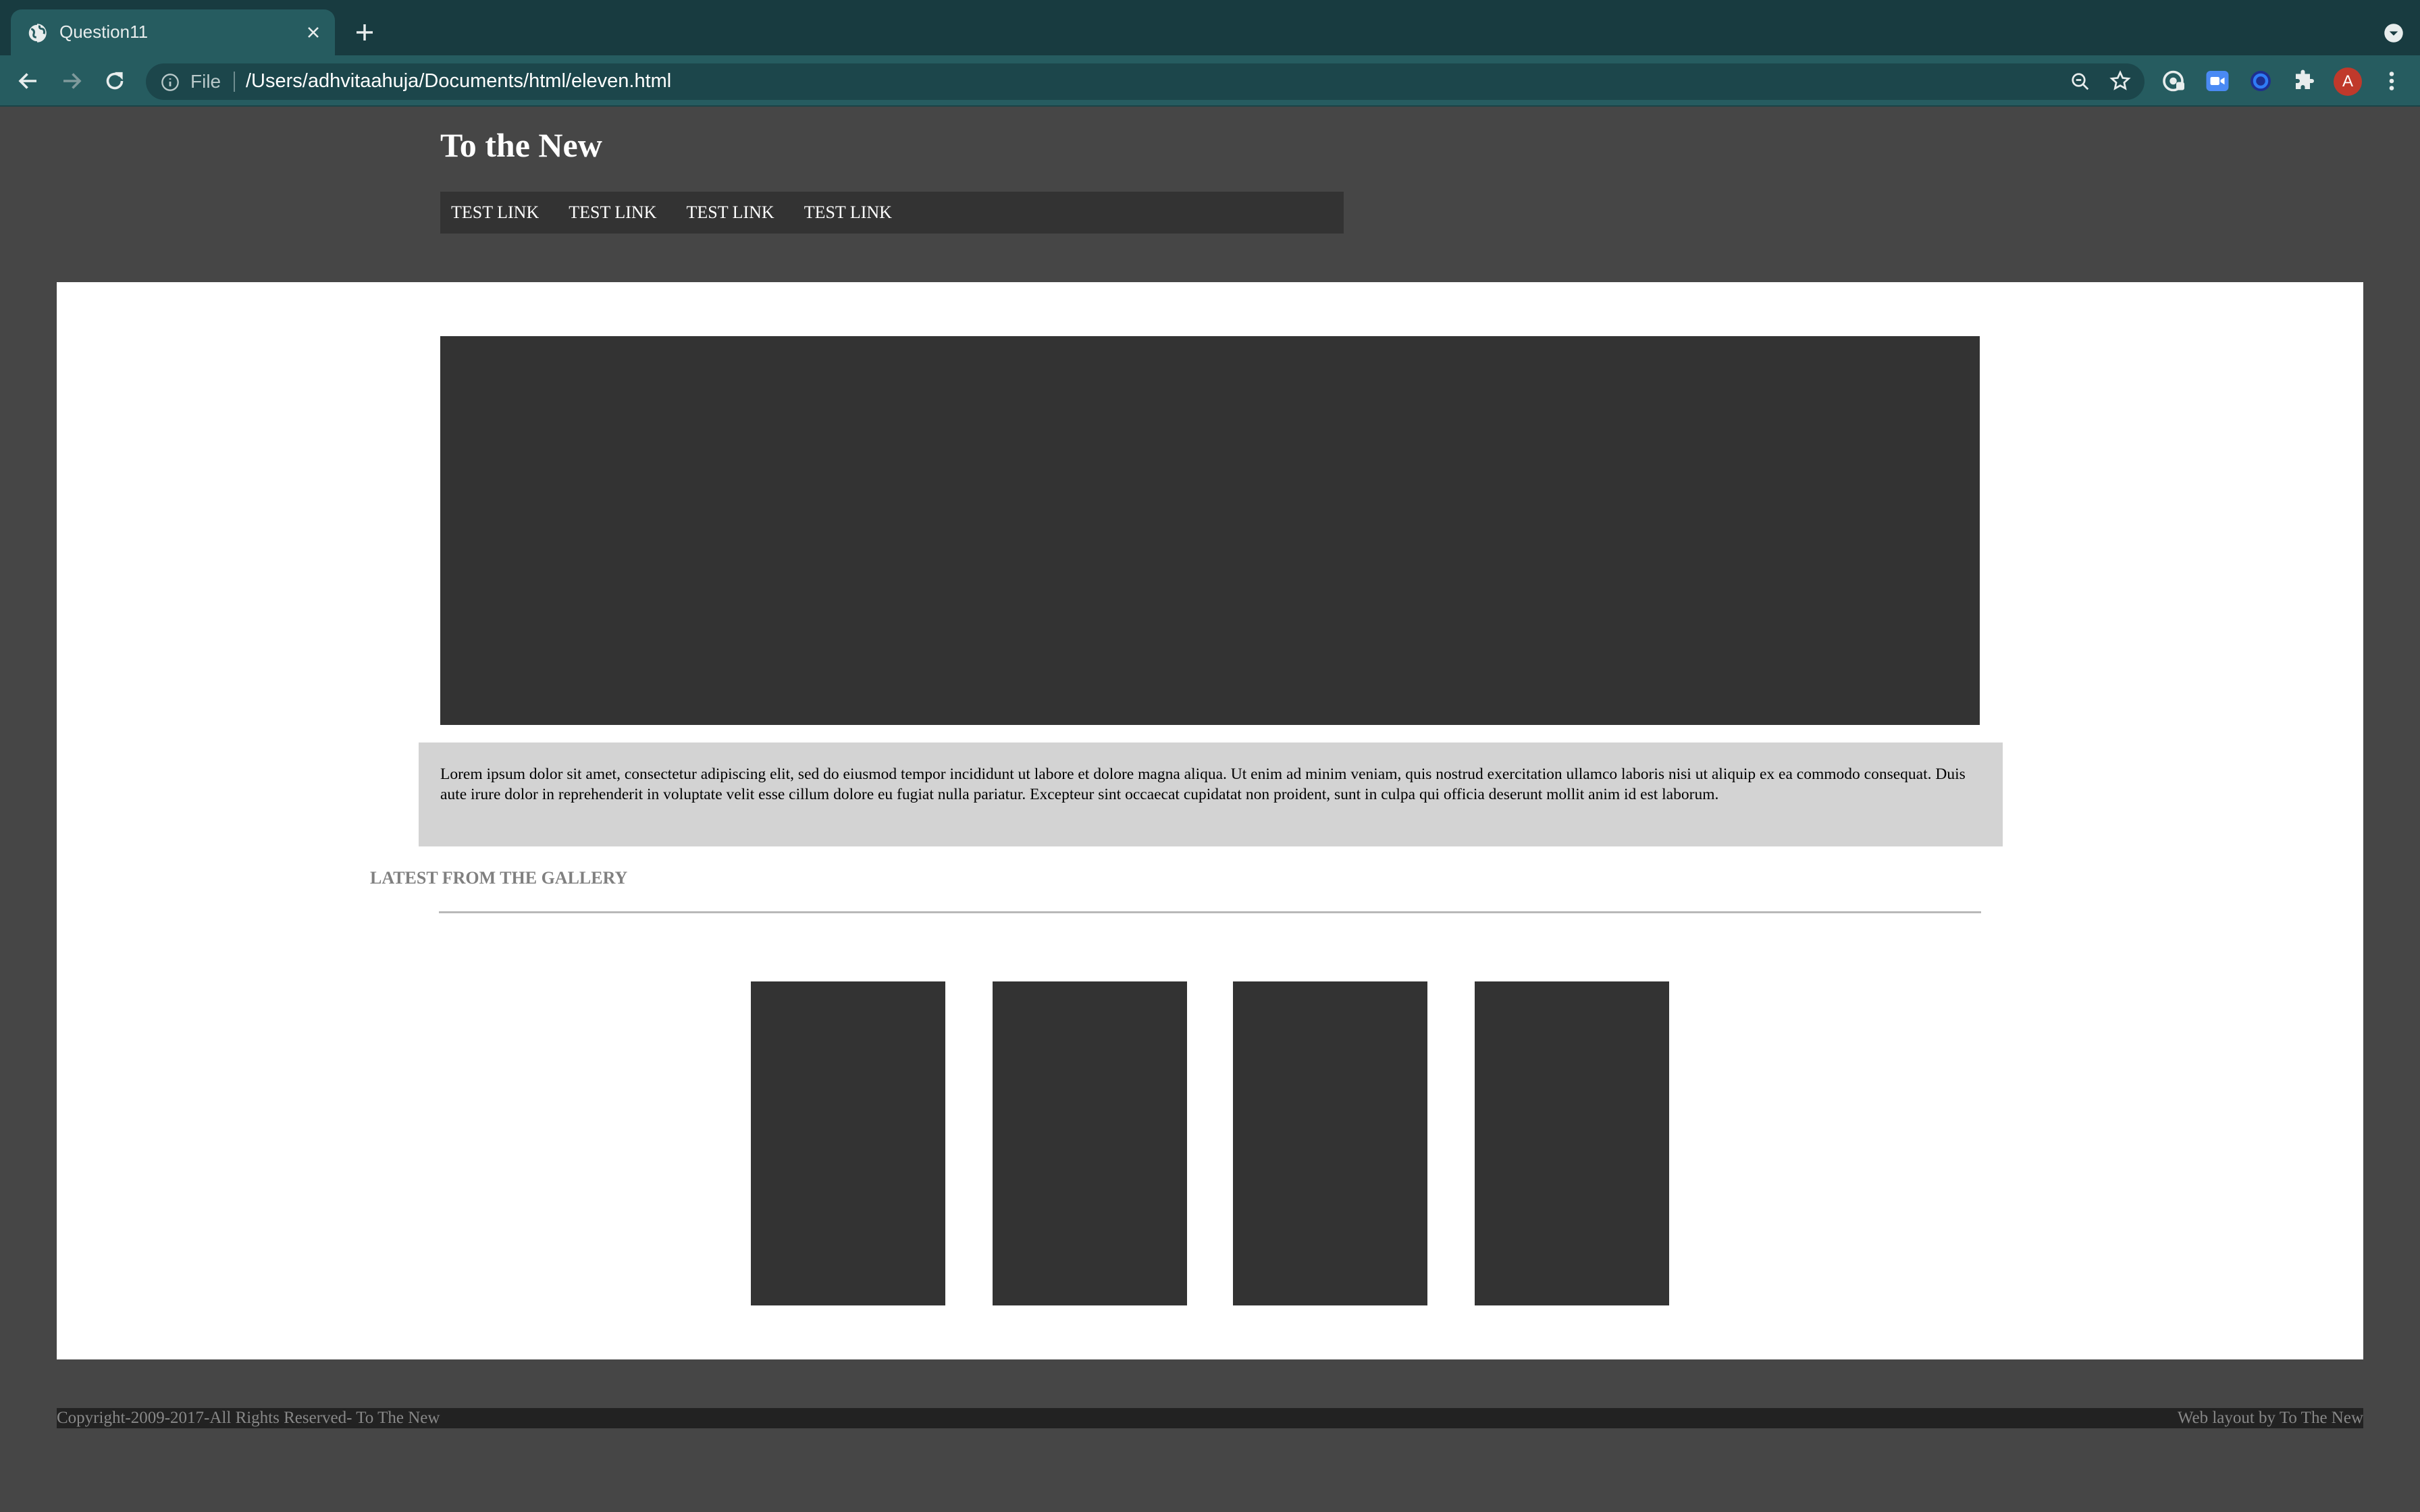 This screenshot has height=1512, width=2420. Describe the element at coordinates (234, 82) in the screenshot. I see `address-separator` at that location.